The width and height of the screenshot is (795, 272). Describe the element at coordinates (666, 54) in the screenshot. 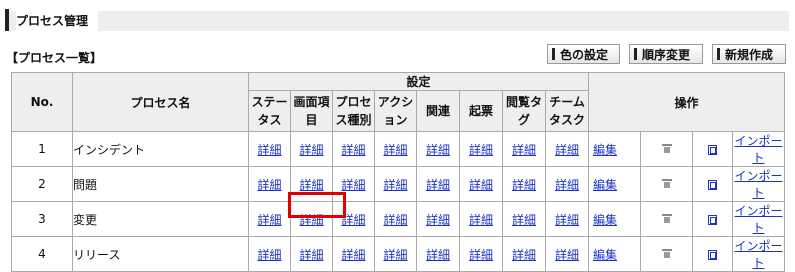

I see `reorder-button: 順序変更` at that location.